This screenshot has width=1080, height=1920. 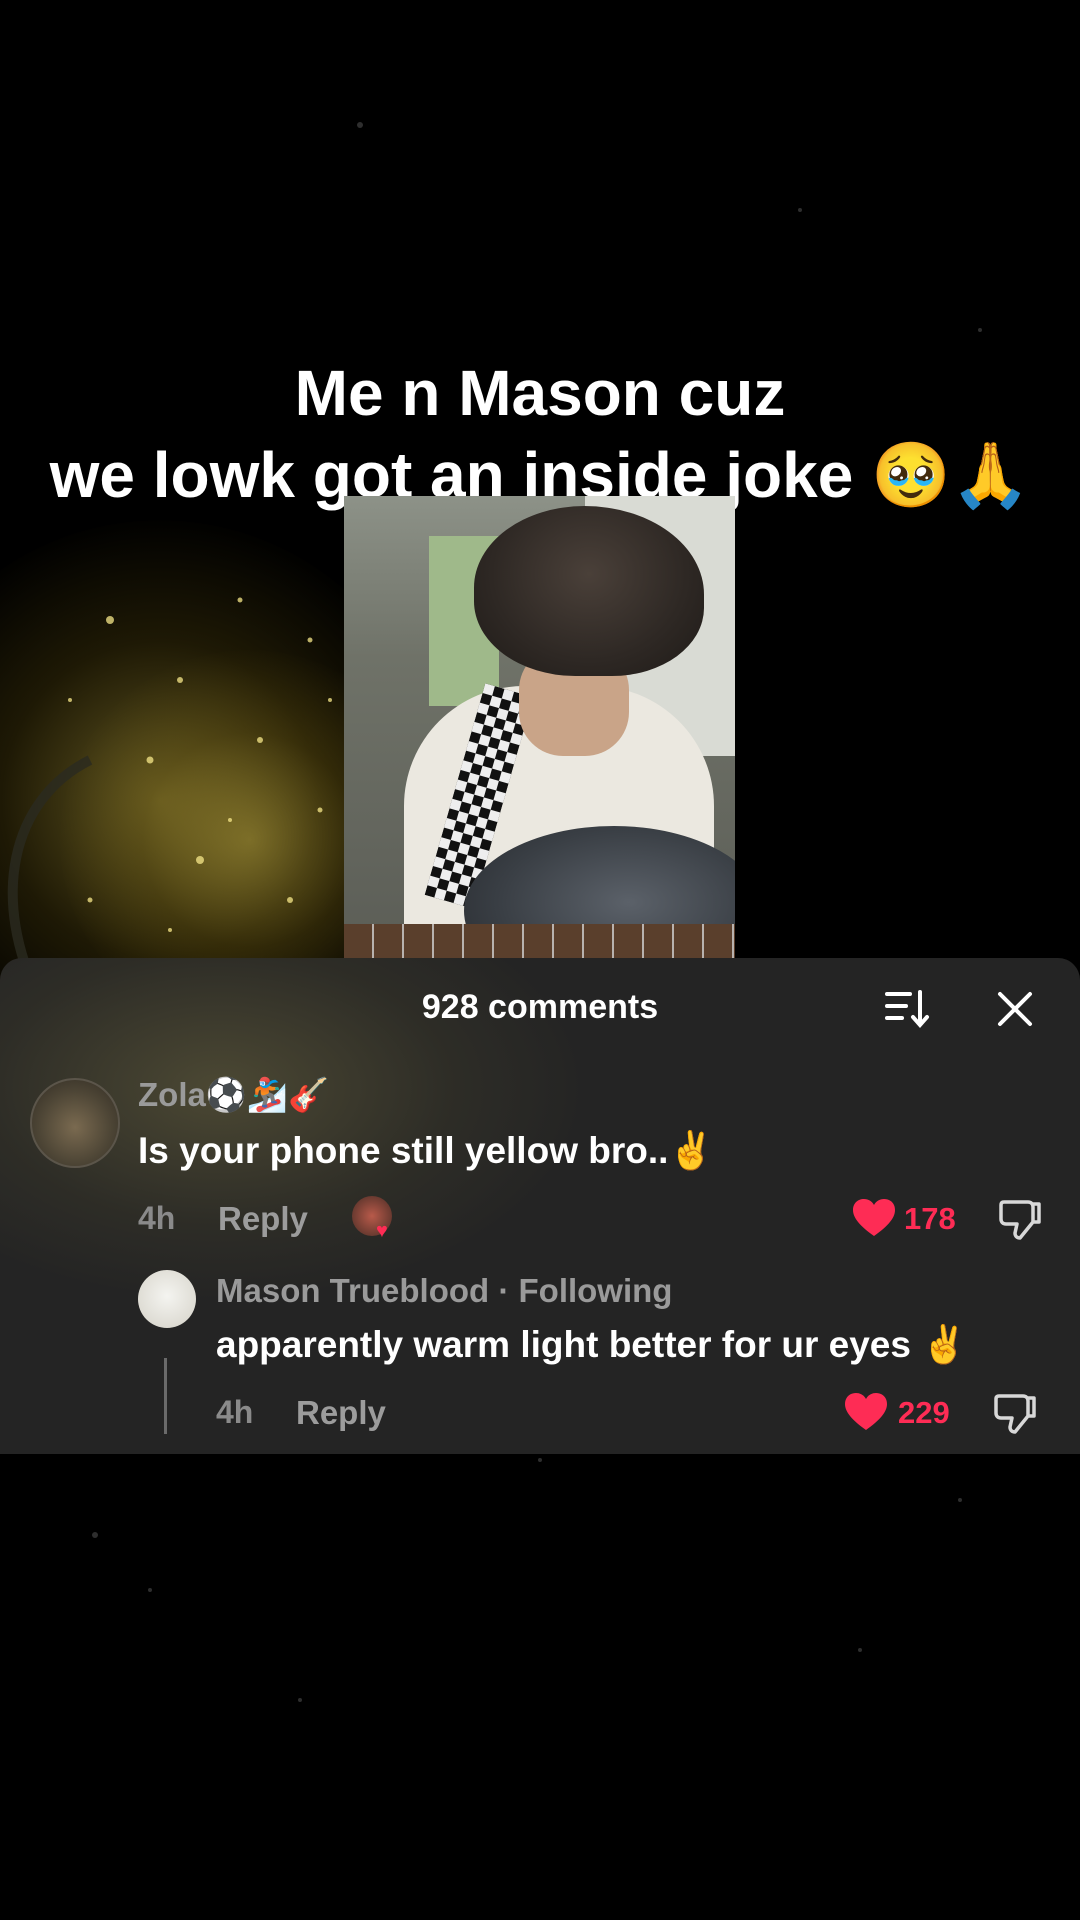 I want to click on caption-line-1: Me n Mason cuz, so click(x=540, y=393).